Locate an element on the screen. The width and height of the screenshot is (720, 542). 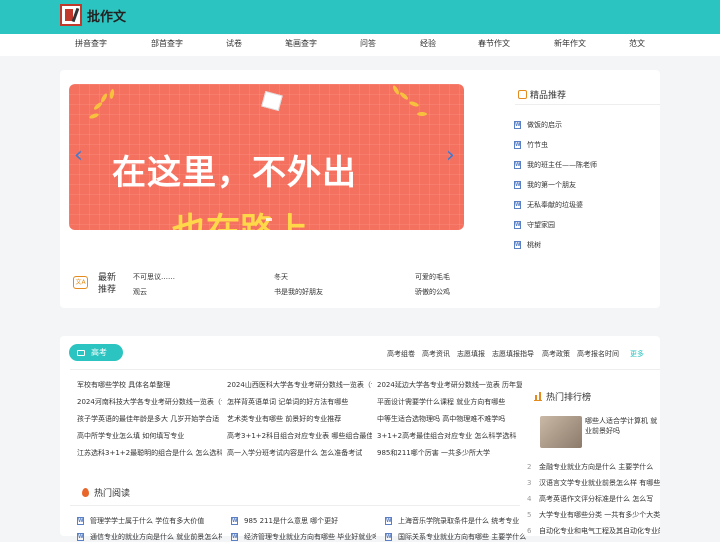
nav-item-wenda: 问答 is located at coordinates (368, 43).